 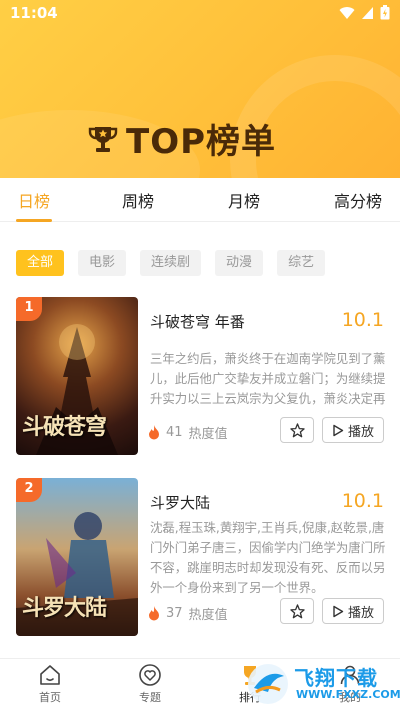 I want to click on poster-title: 斗破苍穹, so click(x=64, y=427).